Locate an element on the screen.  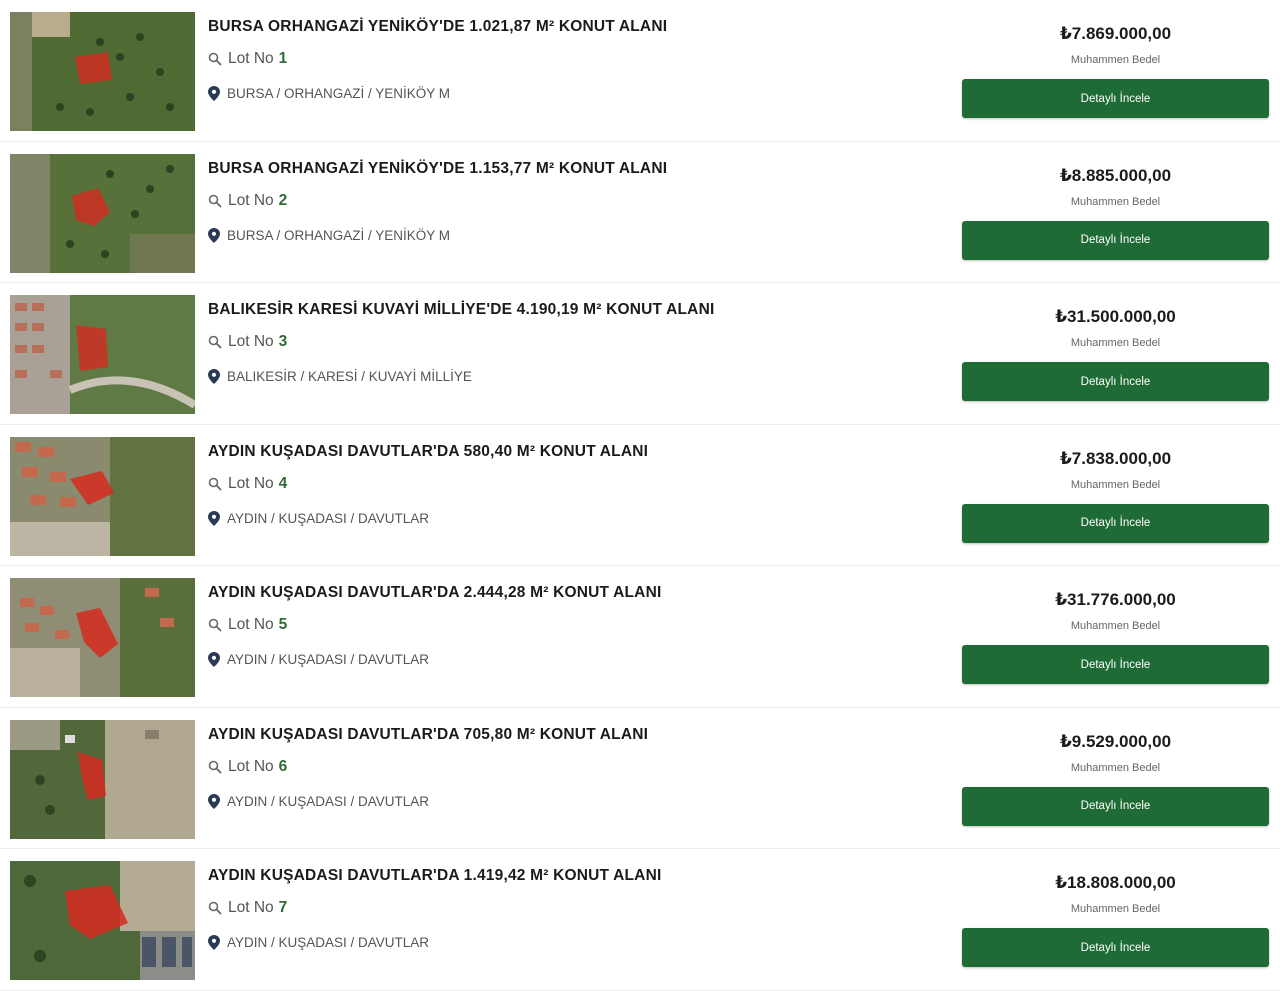
lot-number: Lot No 1 is located at coordinates (247, 59).